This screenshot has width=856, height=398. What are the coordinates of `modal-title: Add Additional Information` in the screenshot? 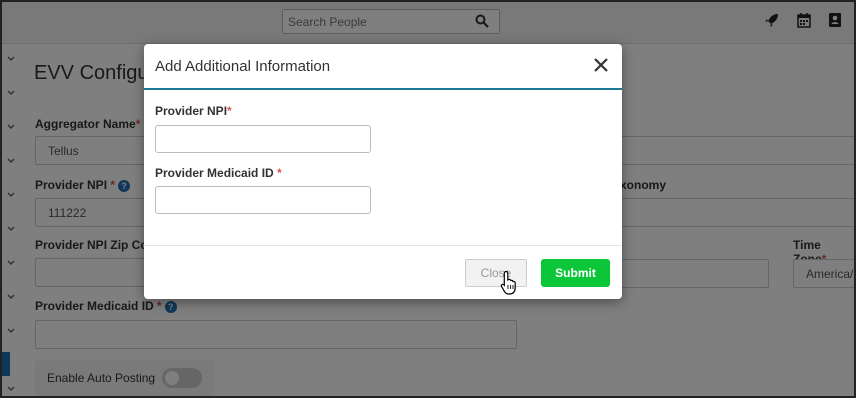 It's located at (243, 66).